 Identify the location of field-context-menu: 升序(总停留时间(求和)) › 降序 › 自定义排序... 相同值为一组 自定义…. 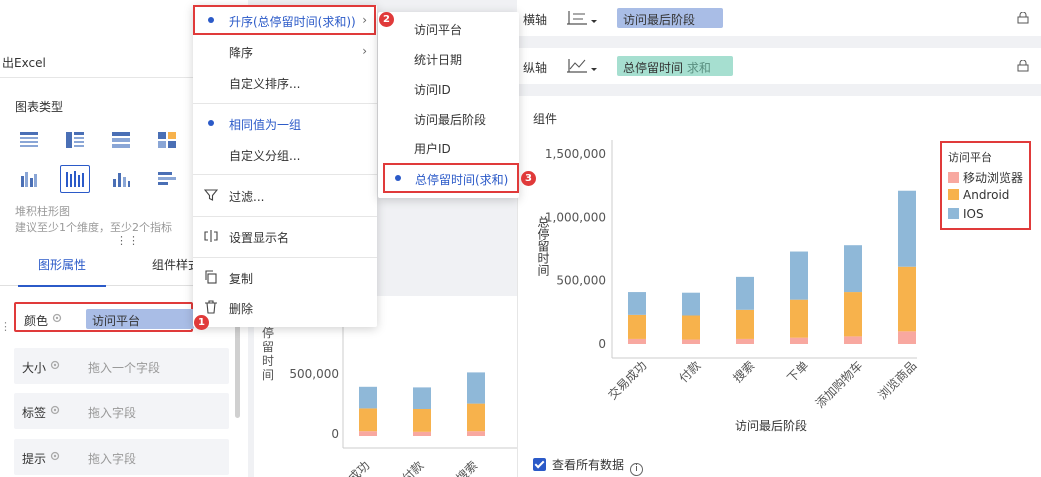
(285, 166).